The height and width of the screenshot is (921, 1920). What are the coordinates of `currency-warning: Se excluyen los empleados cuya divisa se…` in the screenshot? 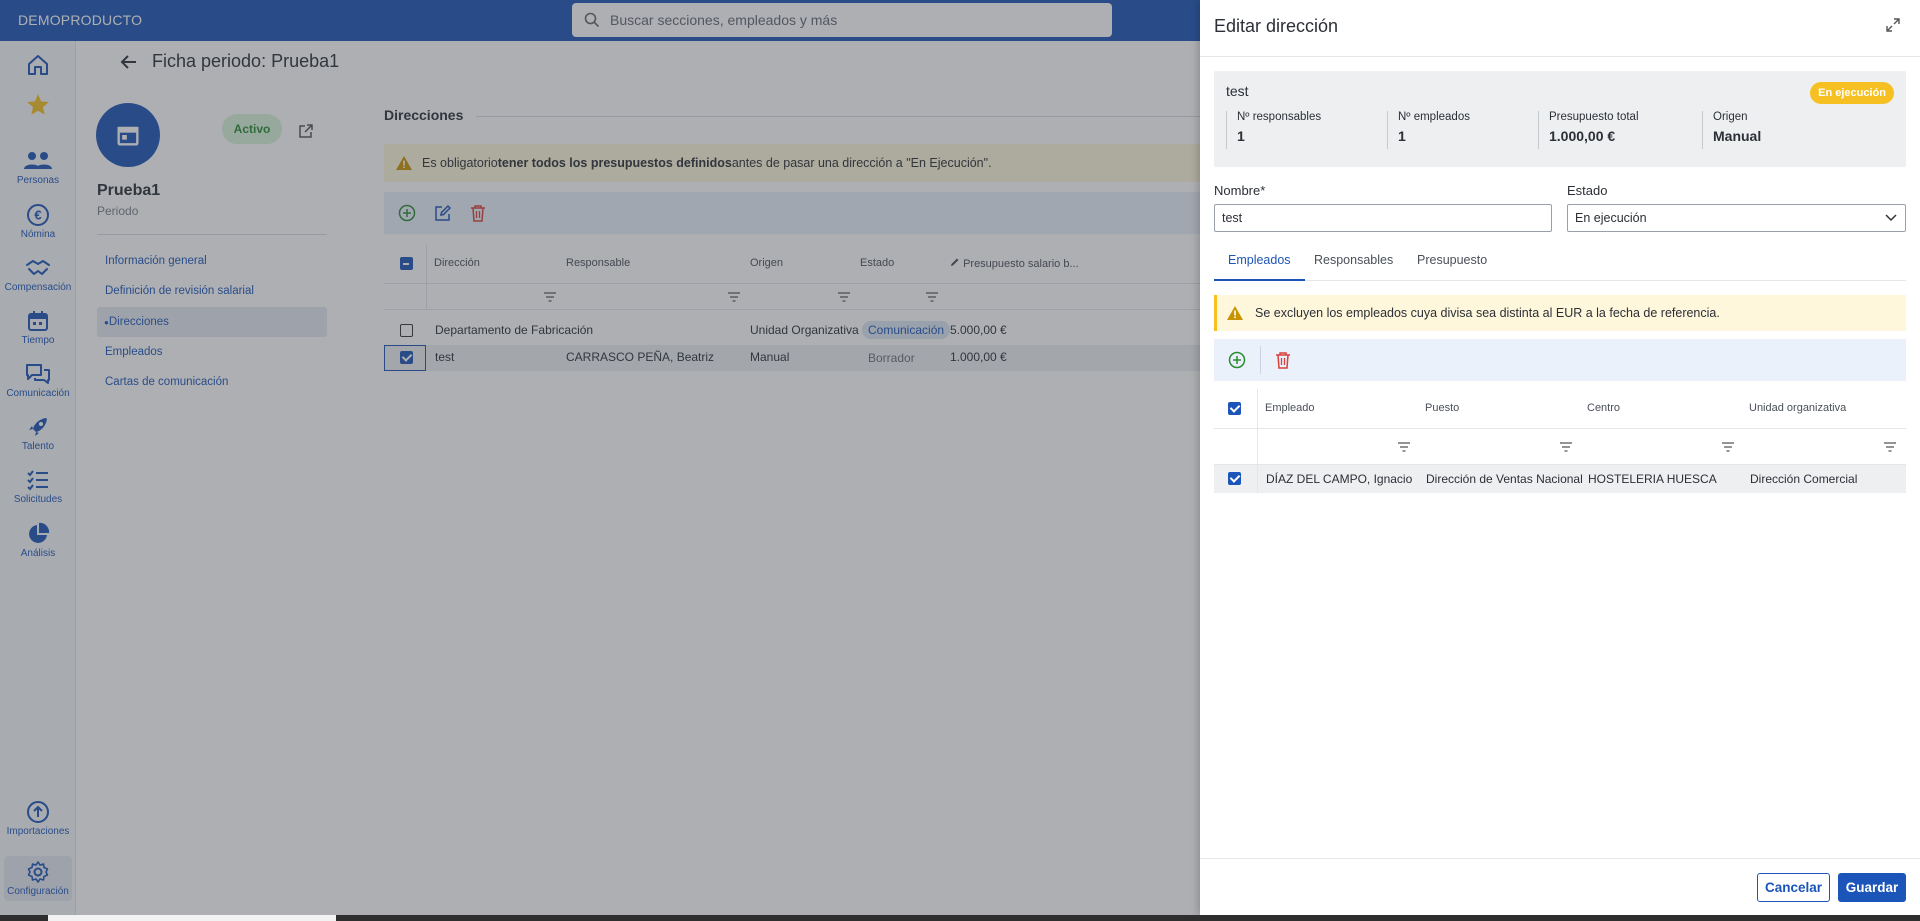 It's located at (1560, 313).